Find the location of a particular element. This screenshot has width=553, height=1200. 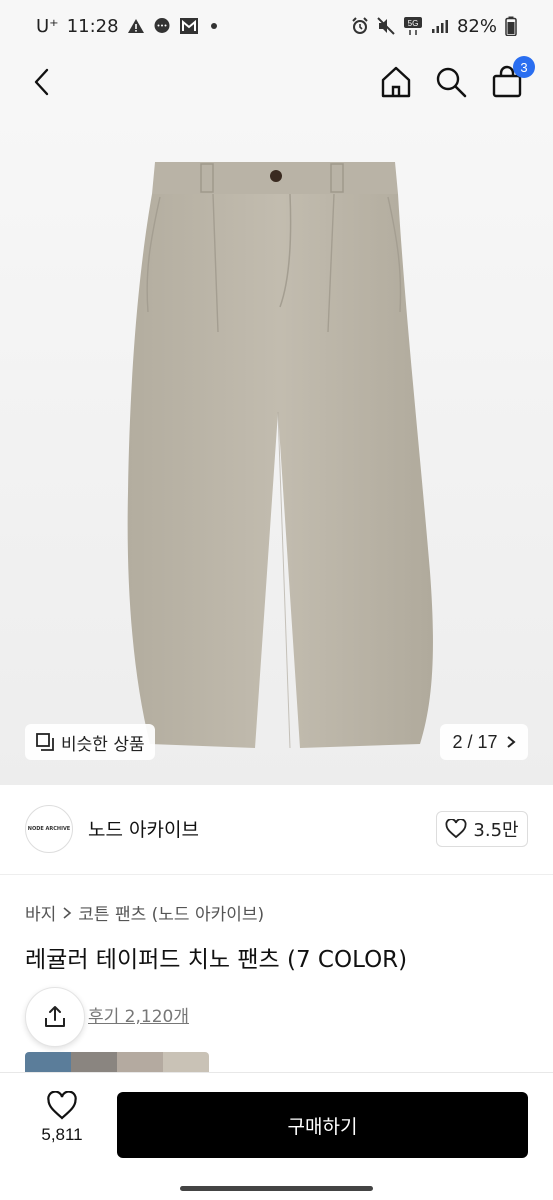

battery-icon is located at coordinates (511, 26).